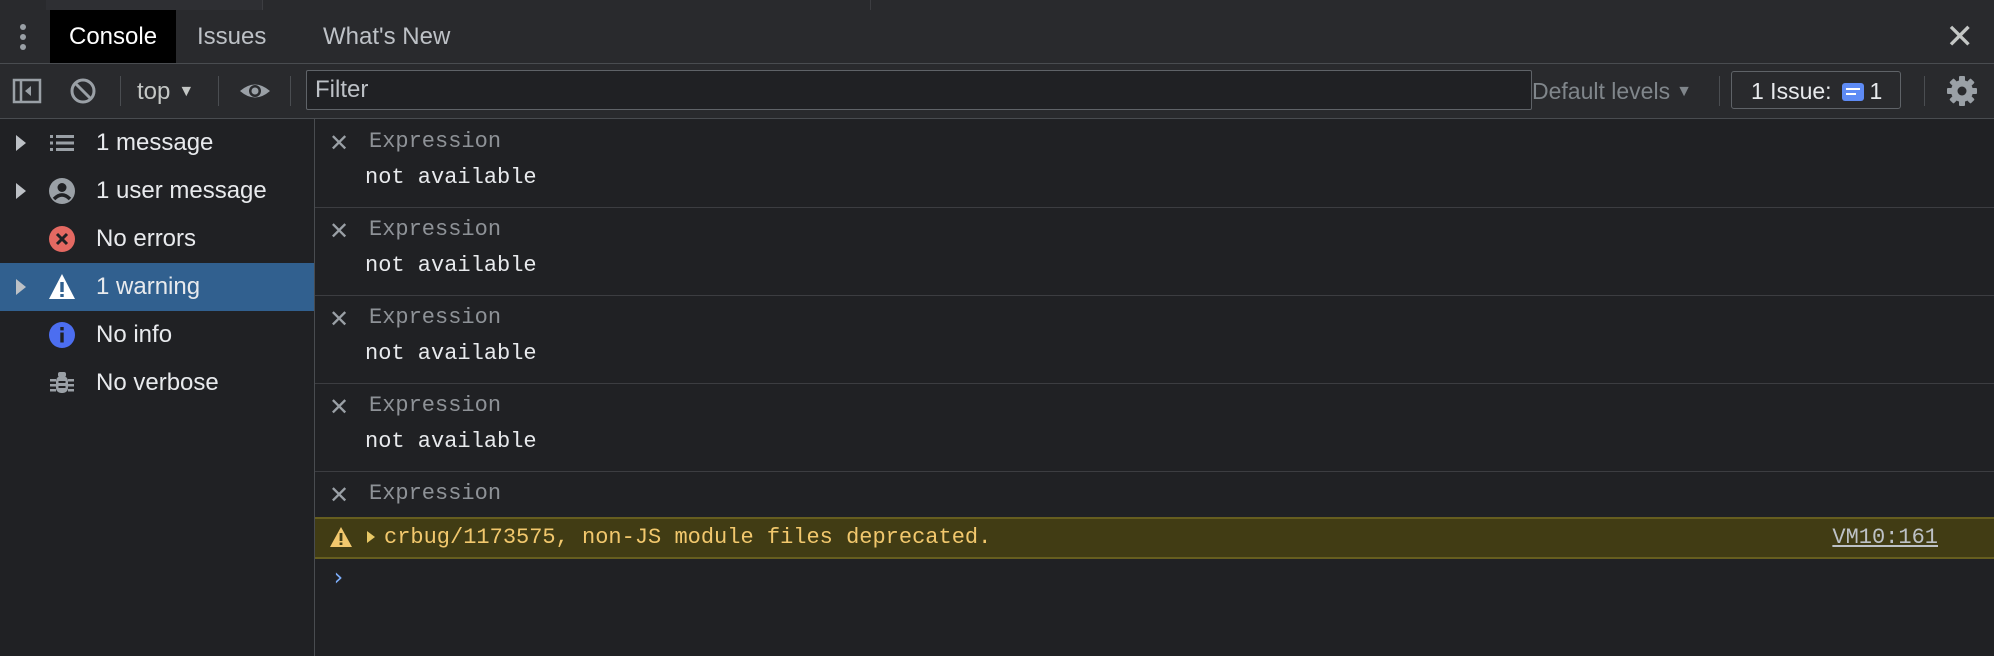  What do you see at coordinates (83, 91) in the screenshot?
I see `clear-console-icon` at bounding box center [83, 91].